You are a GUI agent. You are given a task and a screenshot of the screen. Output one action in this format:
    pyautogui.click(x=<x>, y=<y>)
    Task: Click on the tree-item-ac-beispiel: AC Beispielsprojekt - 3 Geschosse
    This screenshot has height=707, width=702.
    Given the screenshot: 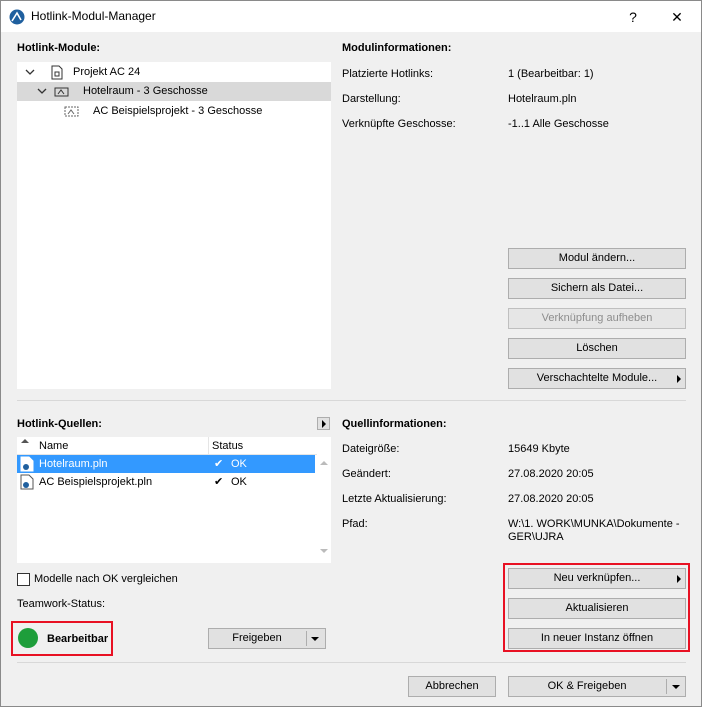 What is the action you would take?
    pyautogui.click(x=174, y=111)
    